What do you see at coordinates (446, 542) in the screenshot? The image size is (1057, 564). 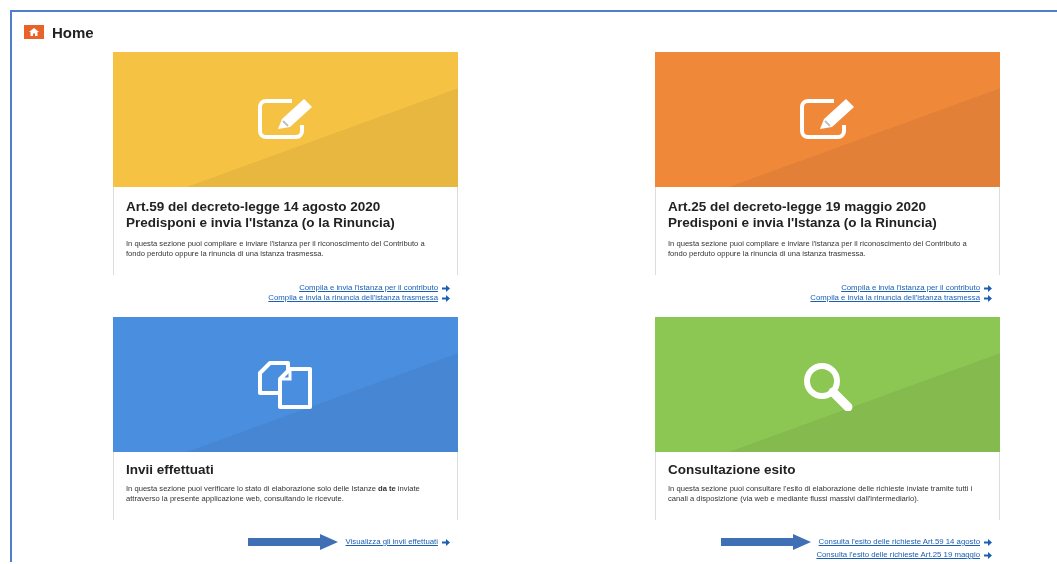 I see `arrow-right-icon` at bounding box center [446, 542].